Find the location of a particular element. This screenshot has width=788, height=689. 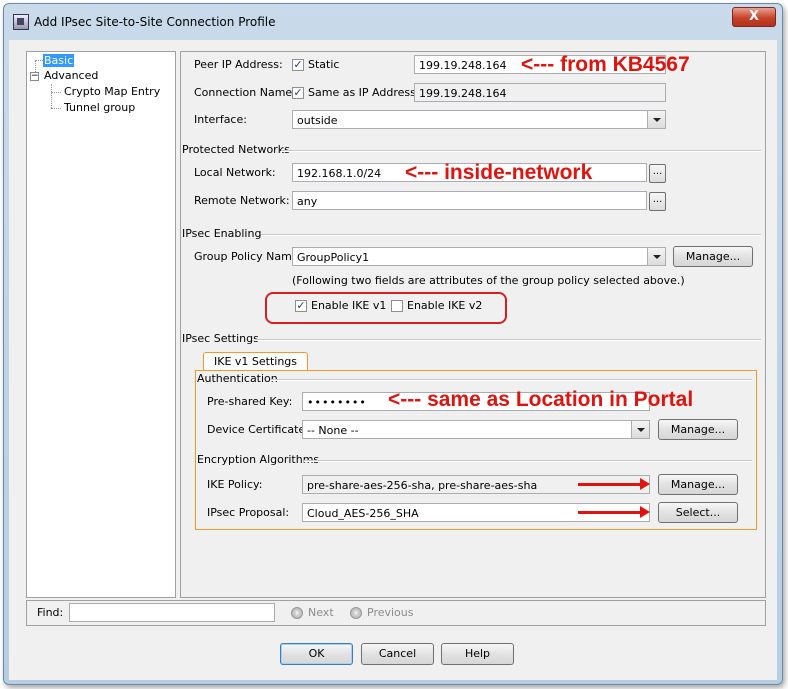

connection-name-field: 199.19.248.164 is located at coordinates (540, 92).